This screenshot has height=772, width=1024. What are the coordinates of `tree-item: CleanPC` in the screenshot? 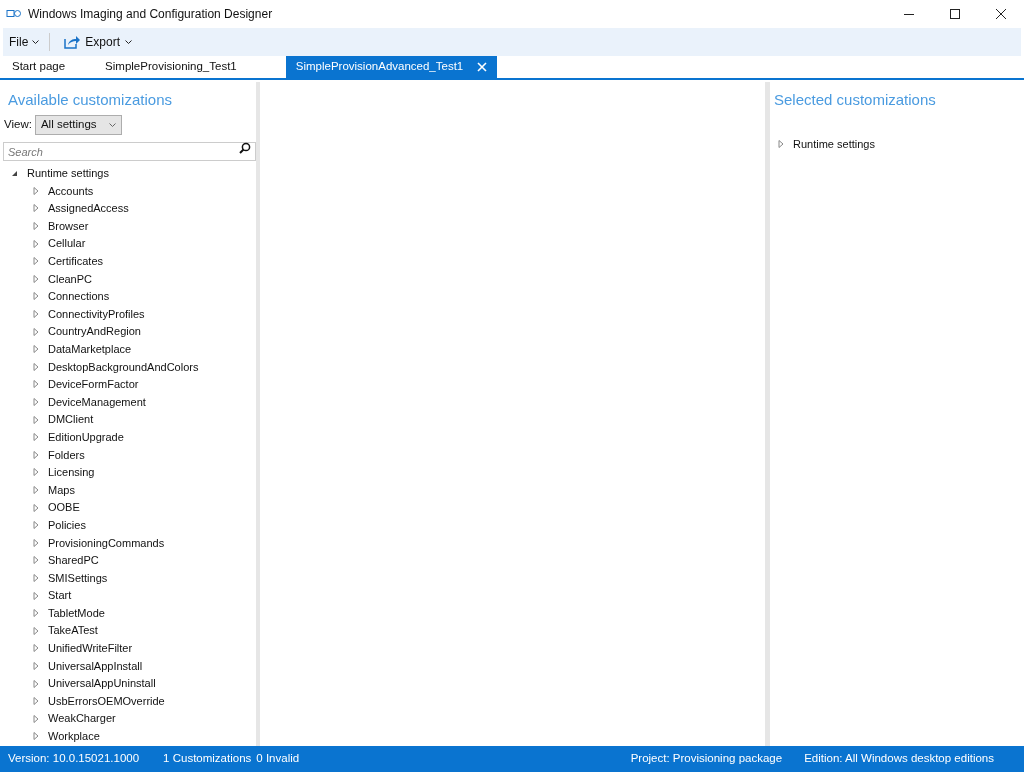 It's located at (70, 279).